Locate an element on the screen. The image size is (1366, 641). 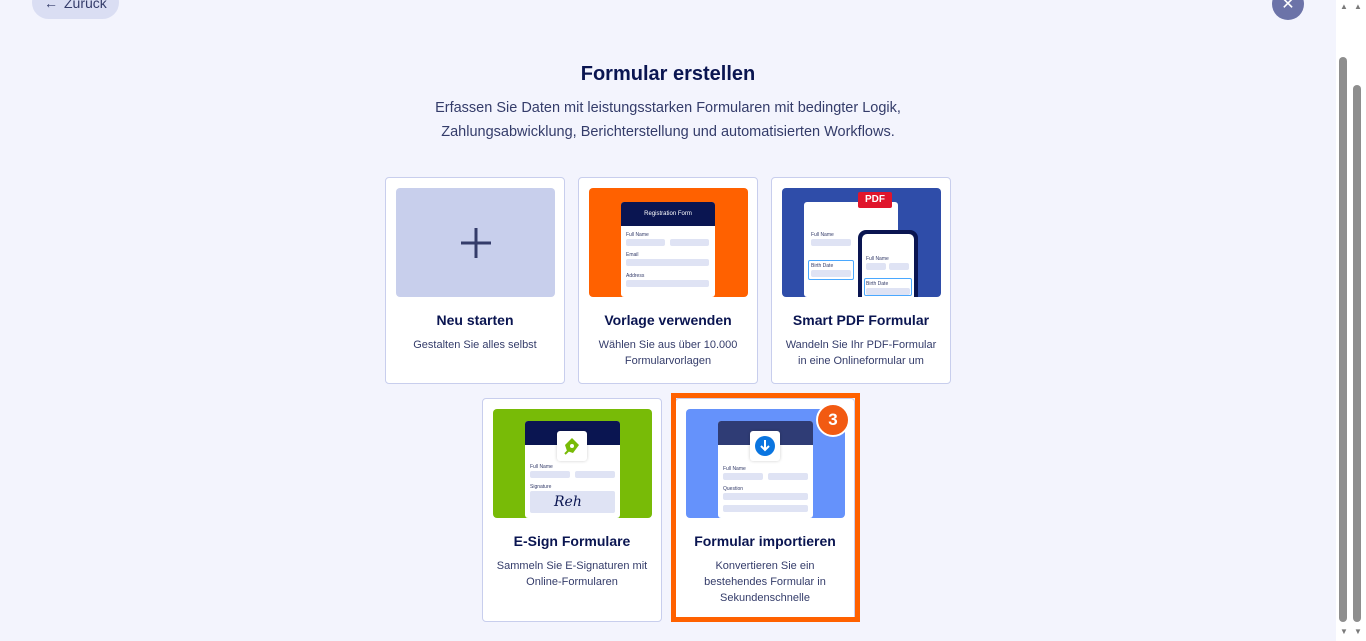
form-header: Registration Form is located at coordinates (668, 214).